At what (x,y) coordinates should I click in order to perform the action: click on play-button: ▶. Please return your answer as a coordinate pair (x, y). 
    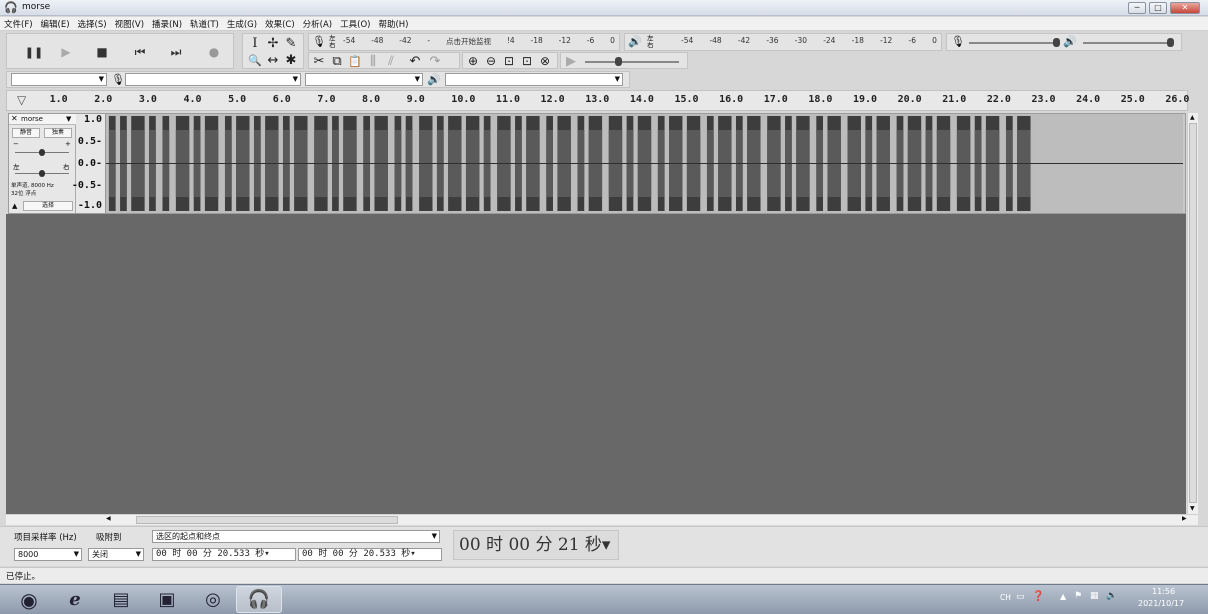
    Looking at the image, I should click on (66, 52).